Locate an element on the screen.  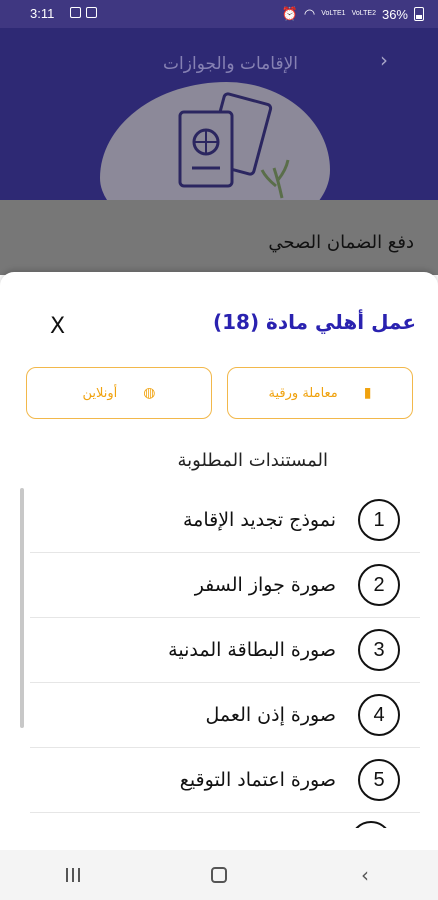
home-button is located at coordinates (219, 875).